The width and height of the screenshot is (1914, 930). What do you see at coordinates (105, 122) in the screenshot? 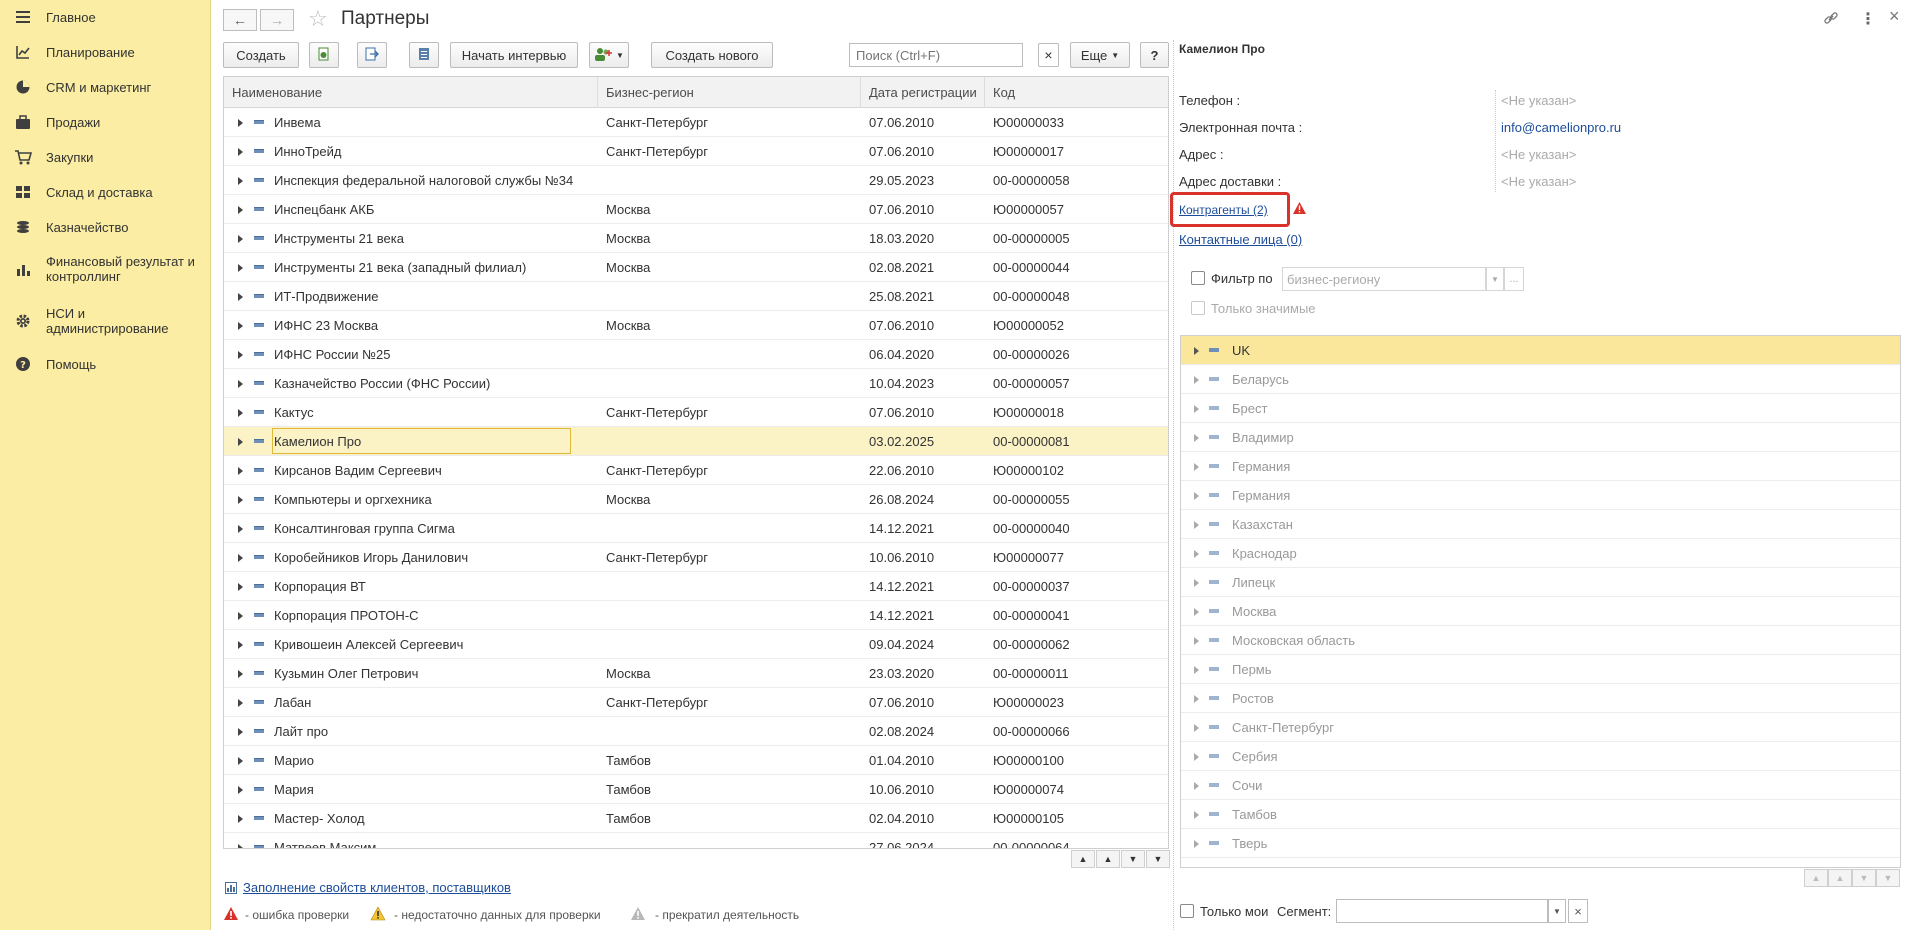
I see `sidebar-item-sales: Продажи` at bounding box center [105, 122].